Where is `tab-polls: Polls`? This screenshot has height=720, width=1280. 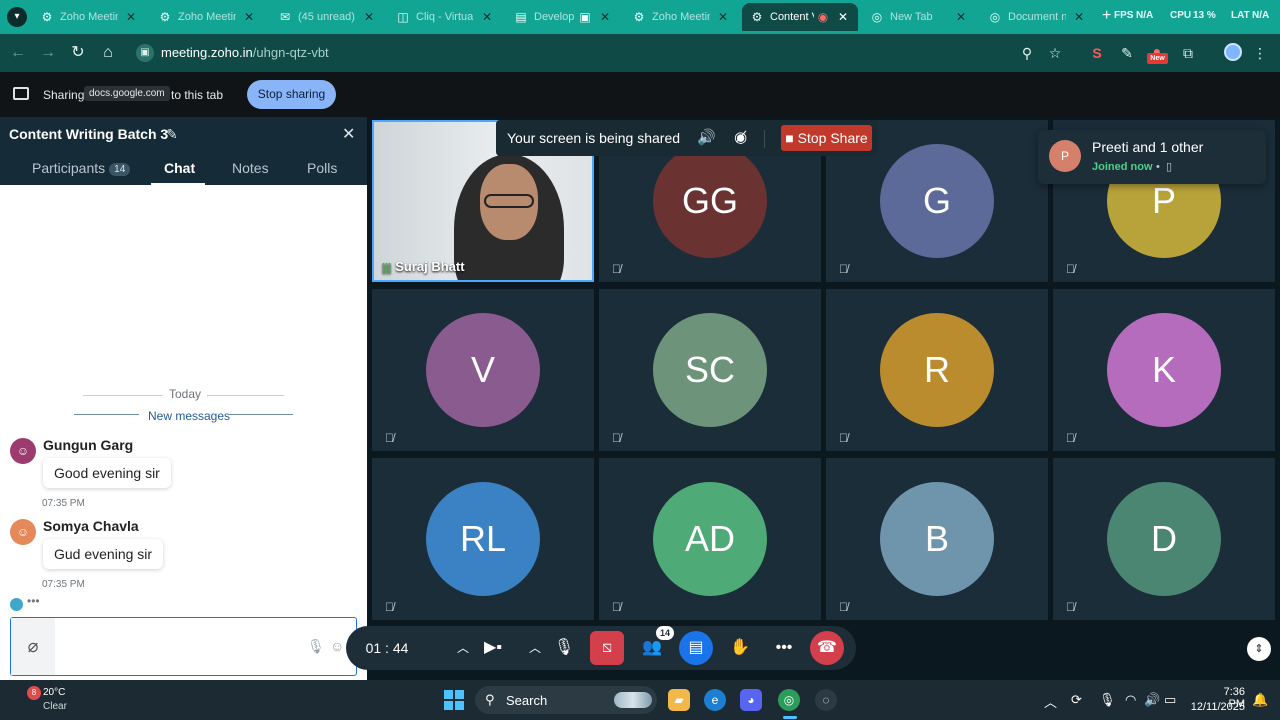 tab-polls: Polls is located at coordinates (322, 168).